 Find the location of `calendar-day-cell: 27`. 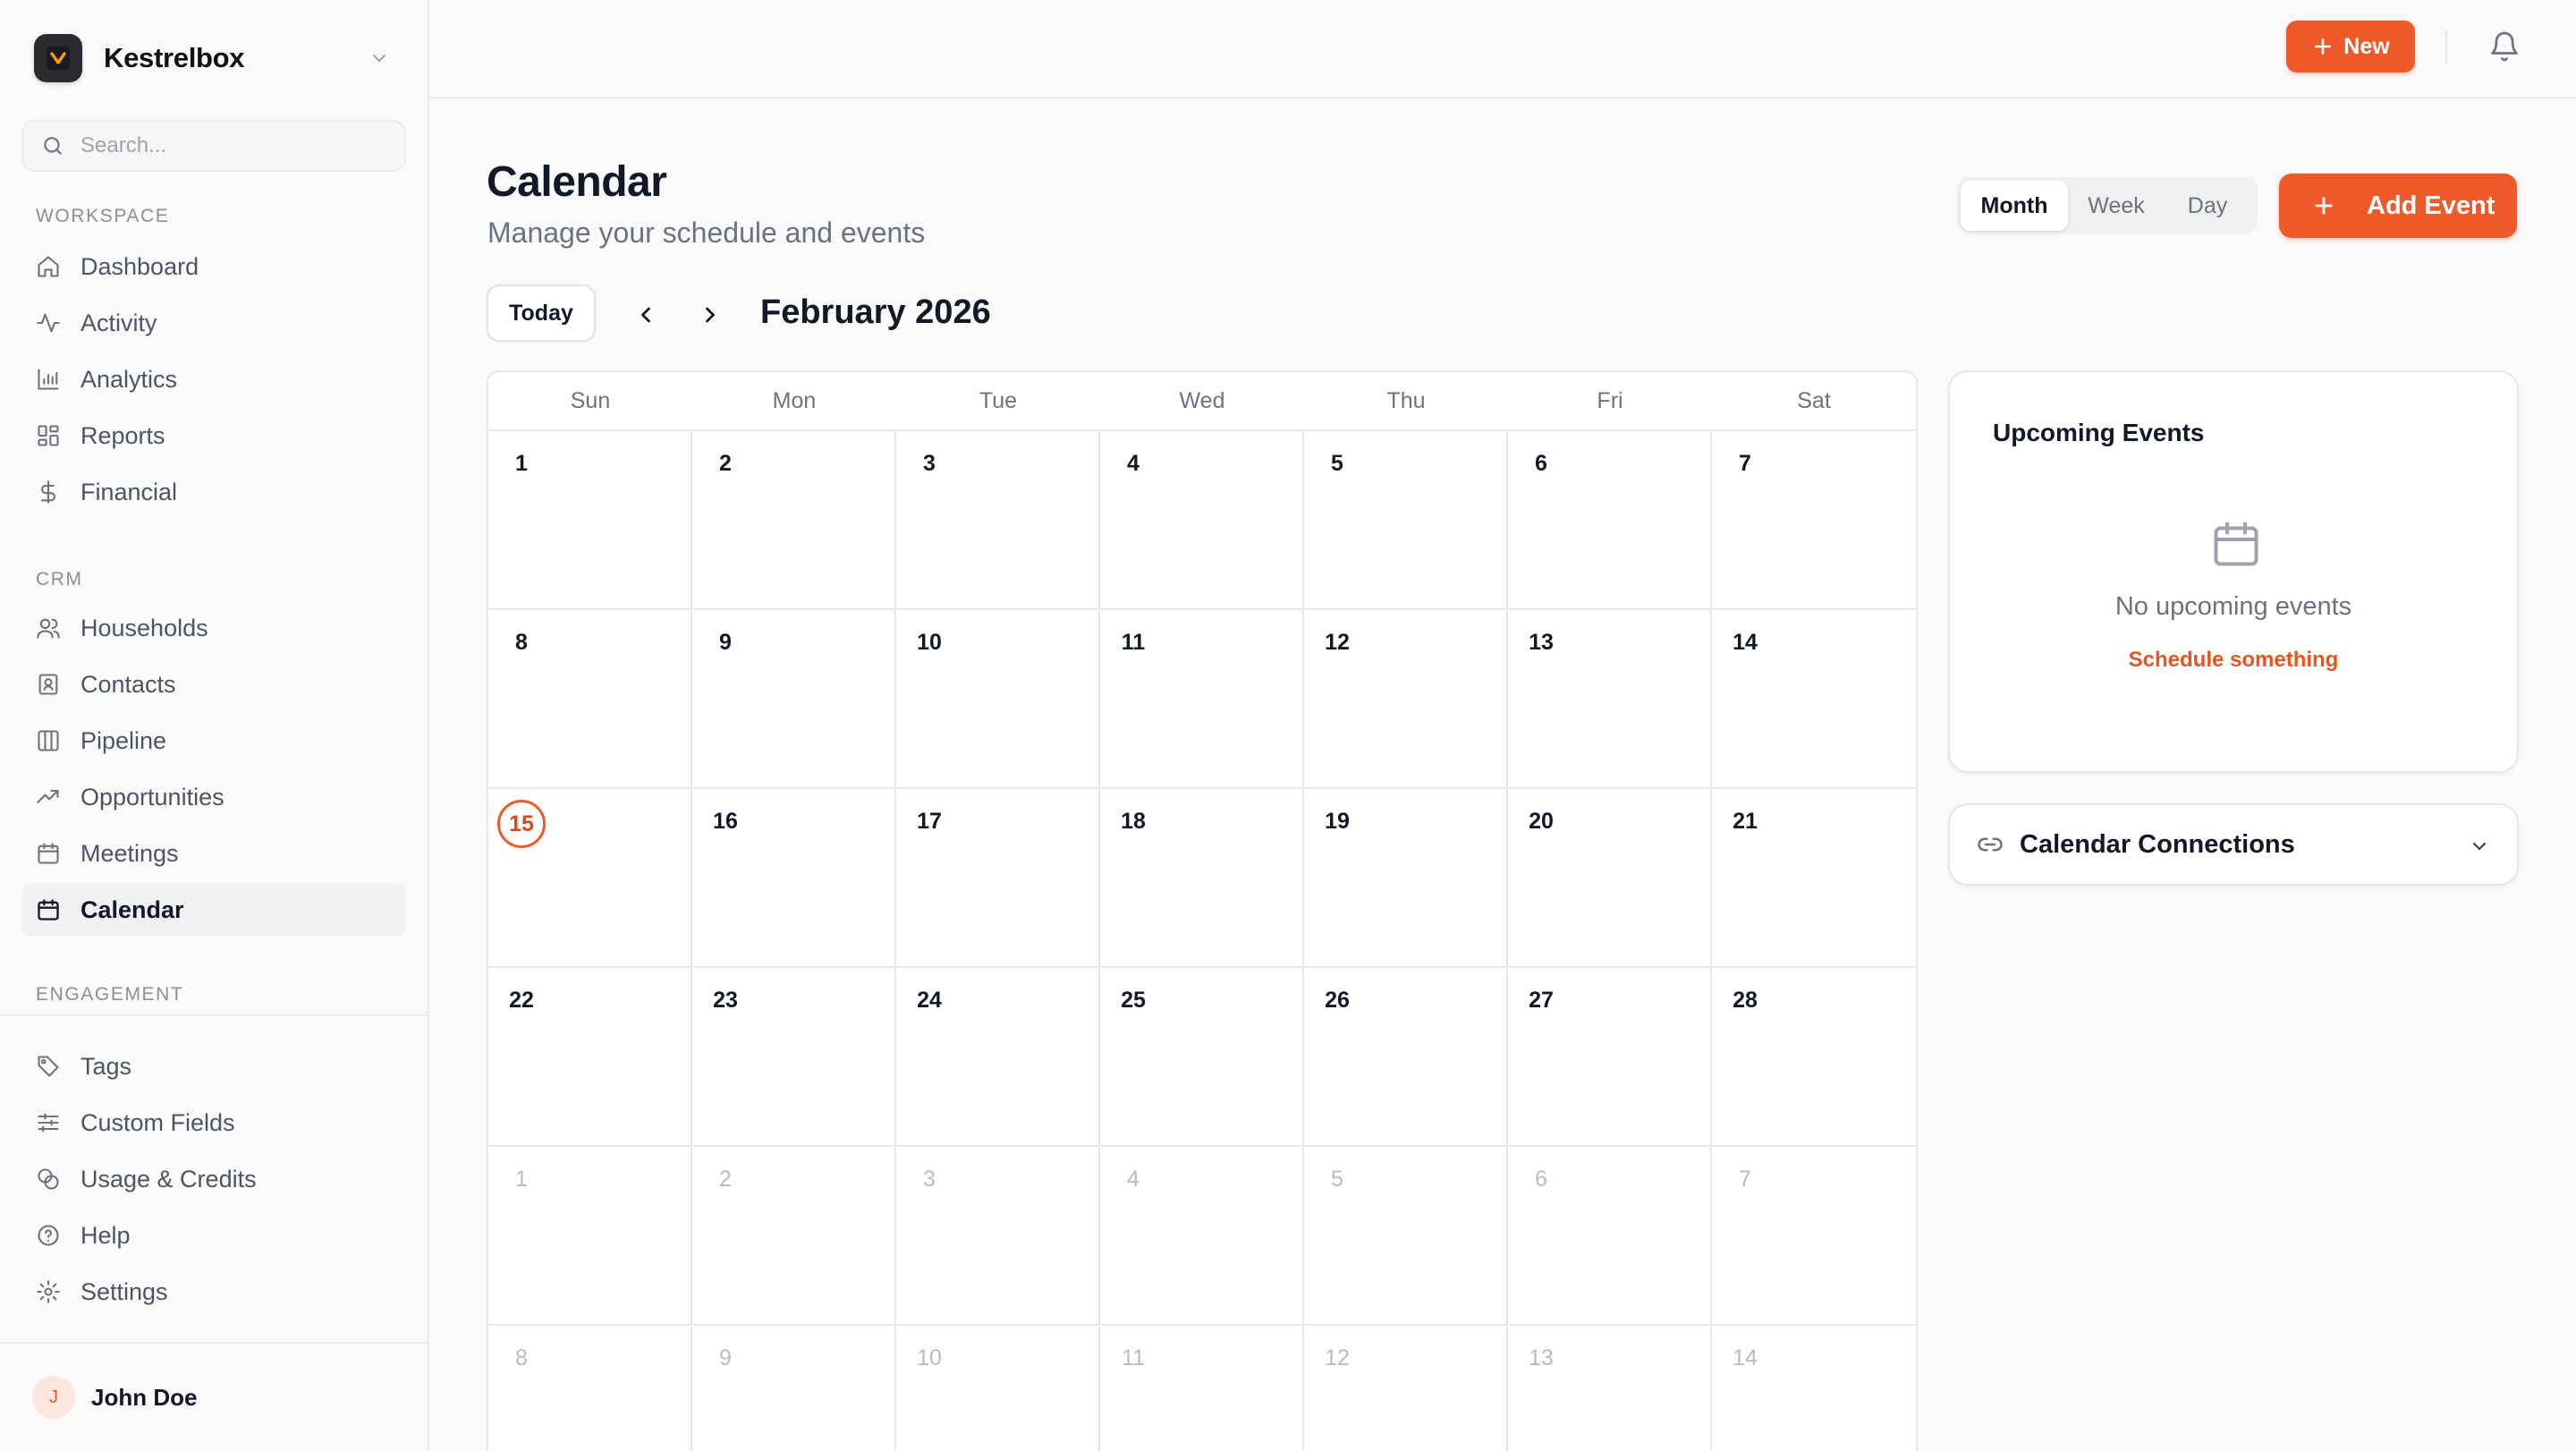

calendar-day-cell: 27 is located at coordinates (1610, 1057).